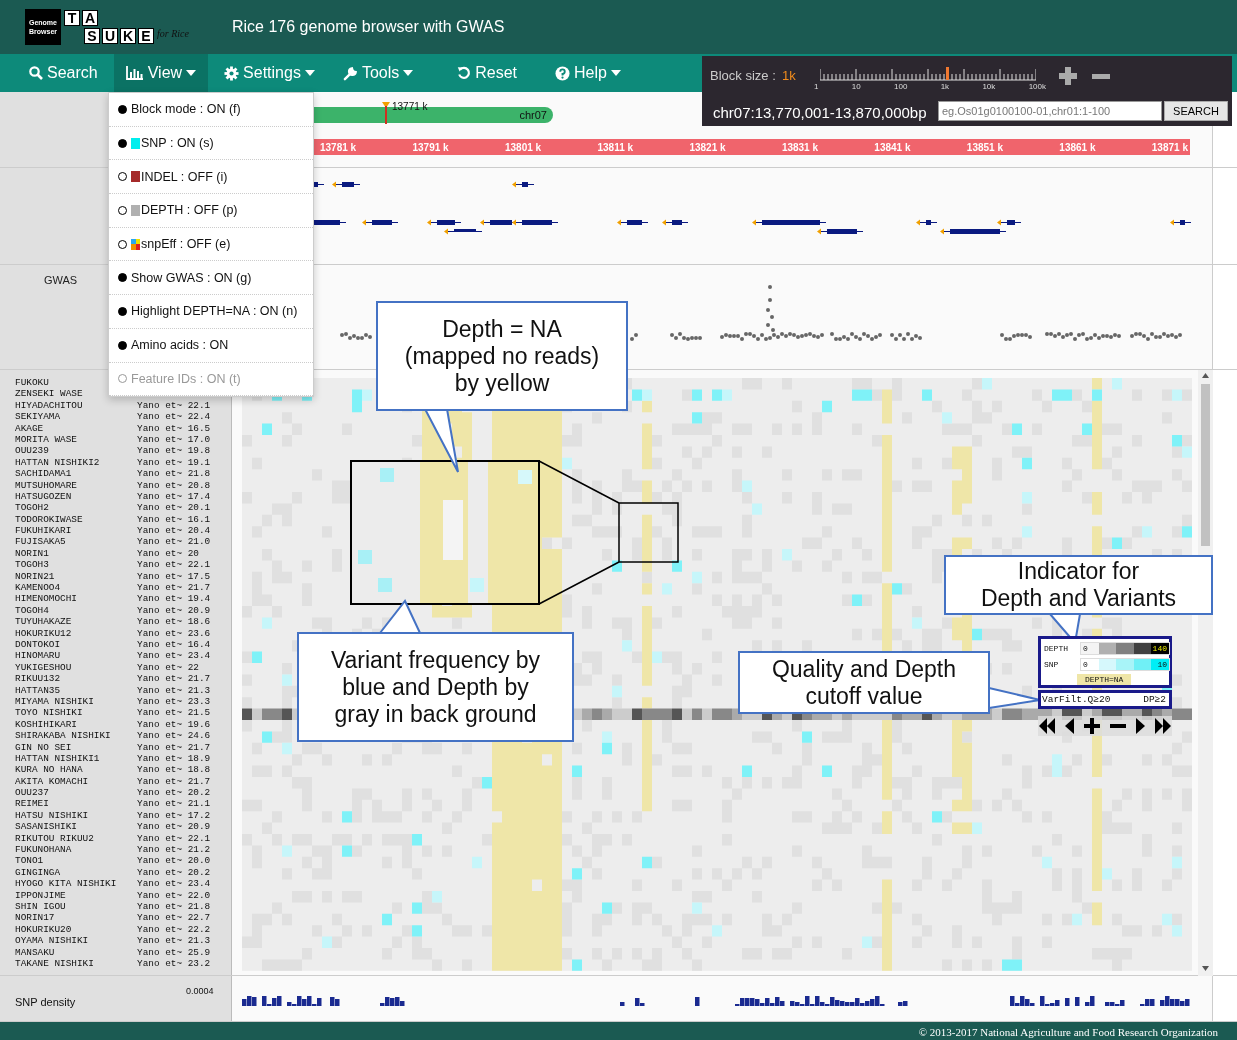 This screenshot has width=1237, height=1040. I want to click on nav-menu-button: Reset, so click(487, 73).